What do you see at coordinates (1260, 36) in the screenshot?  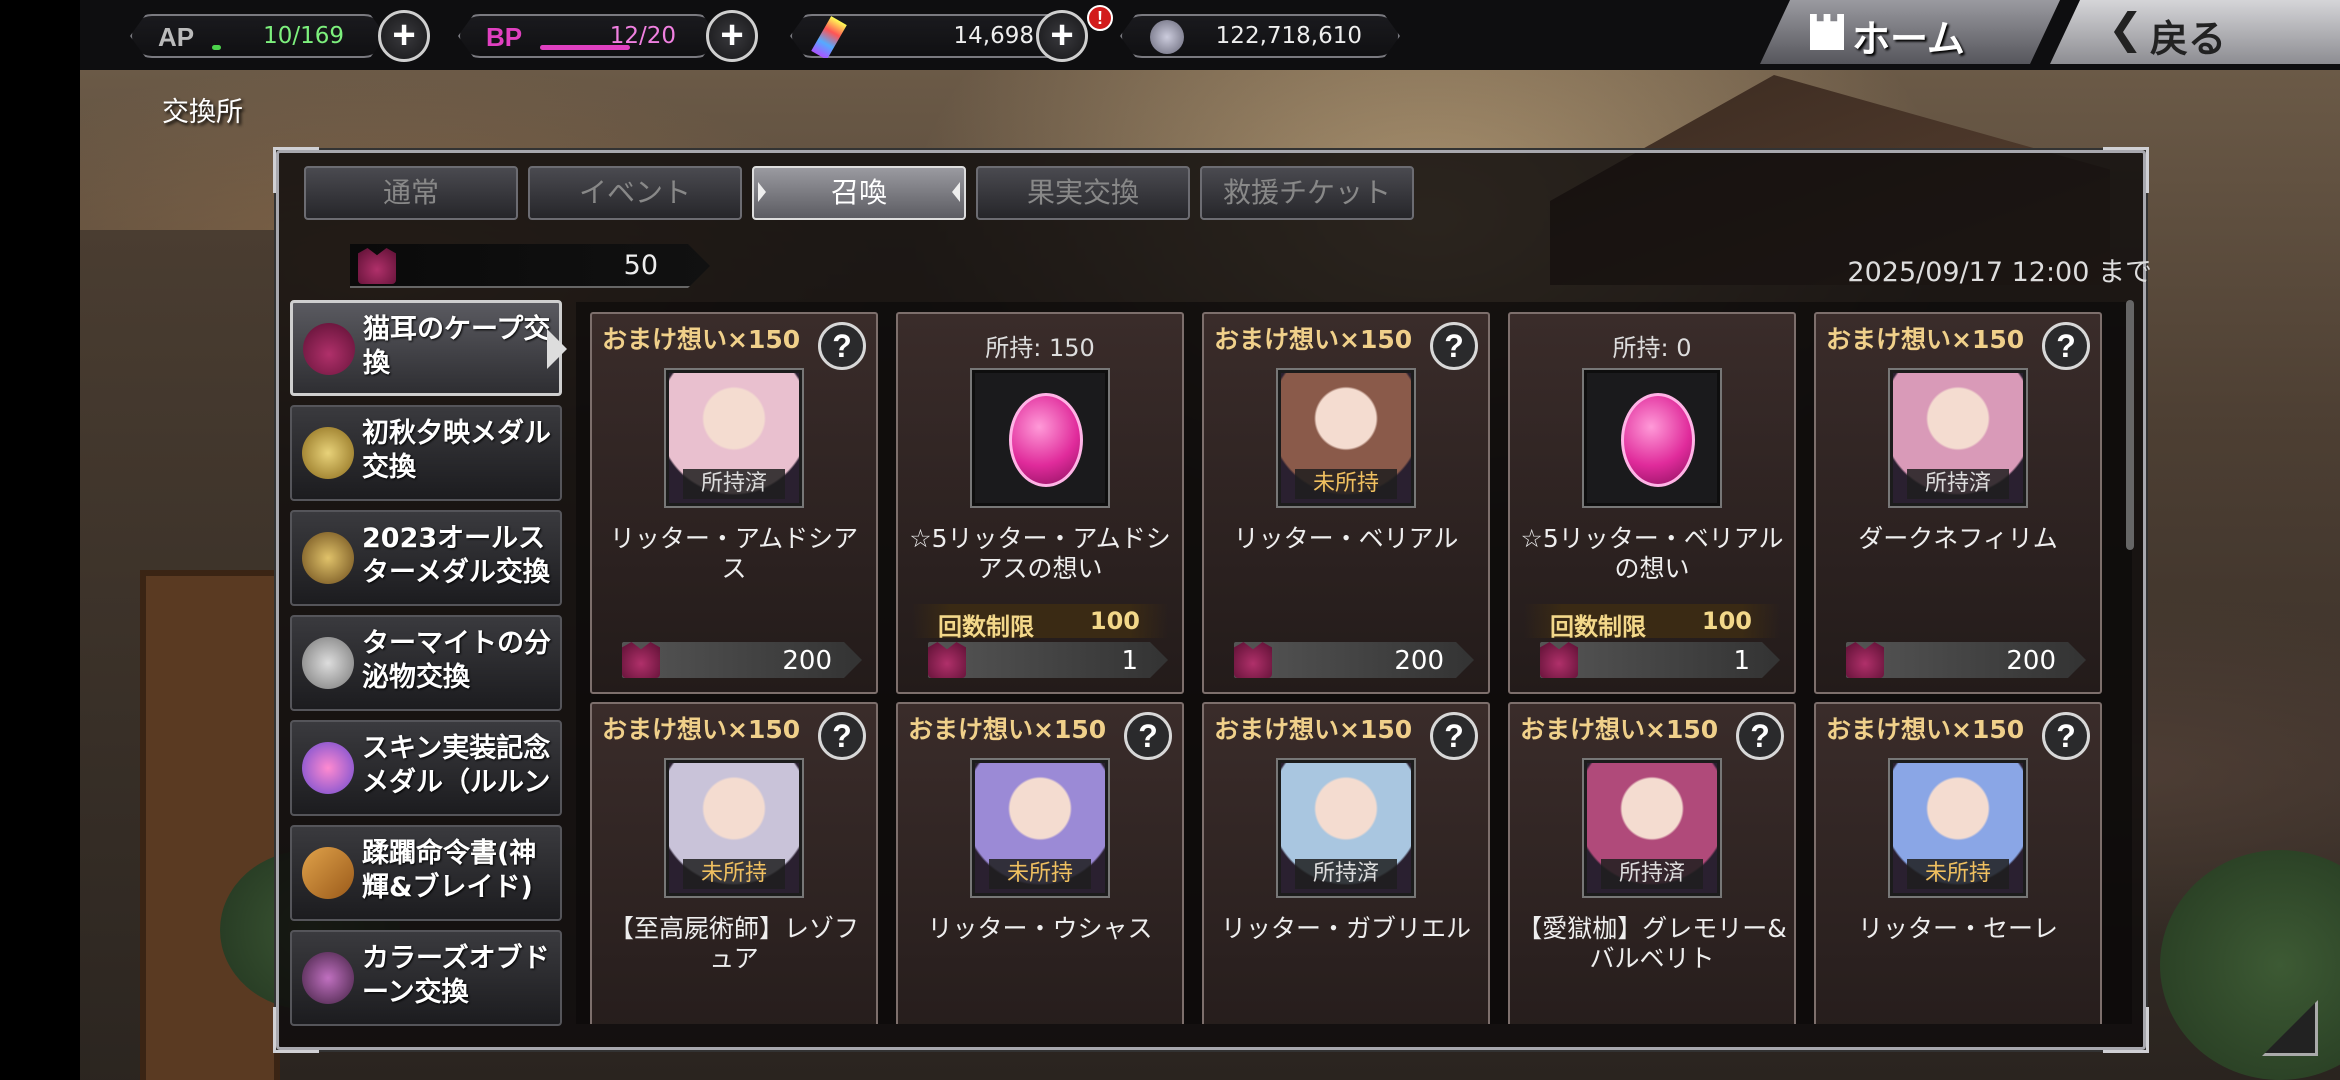 I see `coin-counter: 122,718,610` at bounding box center [1260, 36].